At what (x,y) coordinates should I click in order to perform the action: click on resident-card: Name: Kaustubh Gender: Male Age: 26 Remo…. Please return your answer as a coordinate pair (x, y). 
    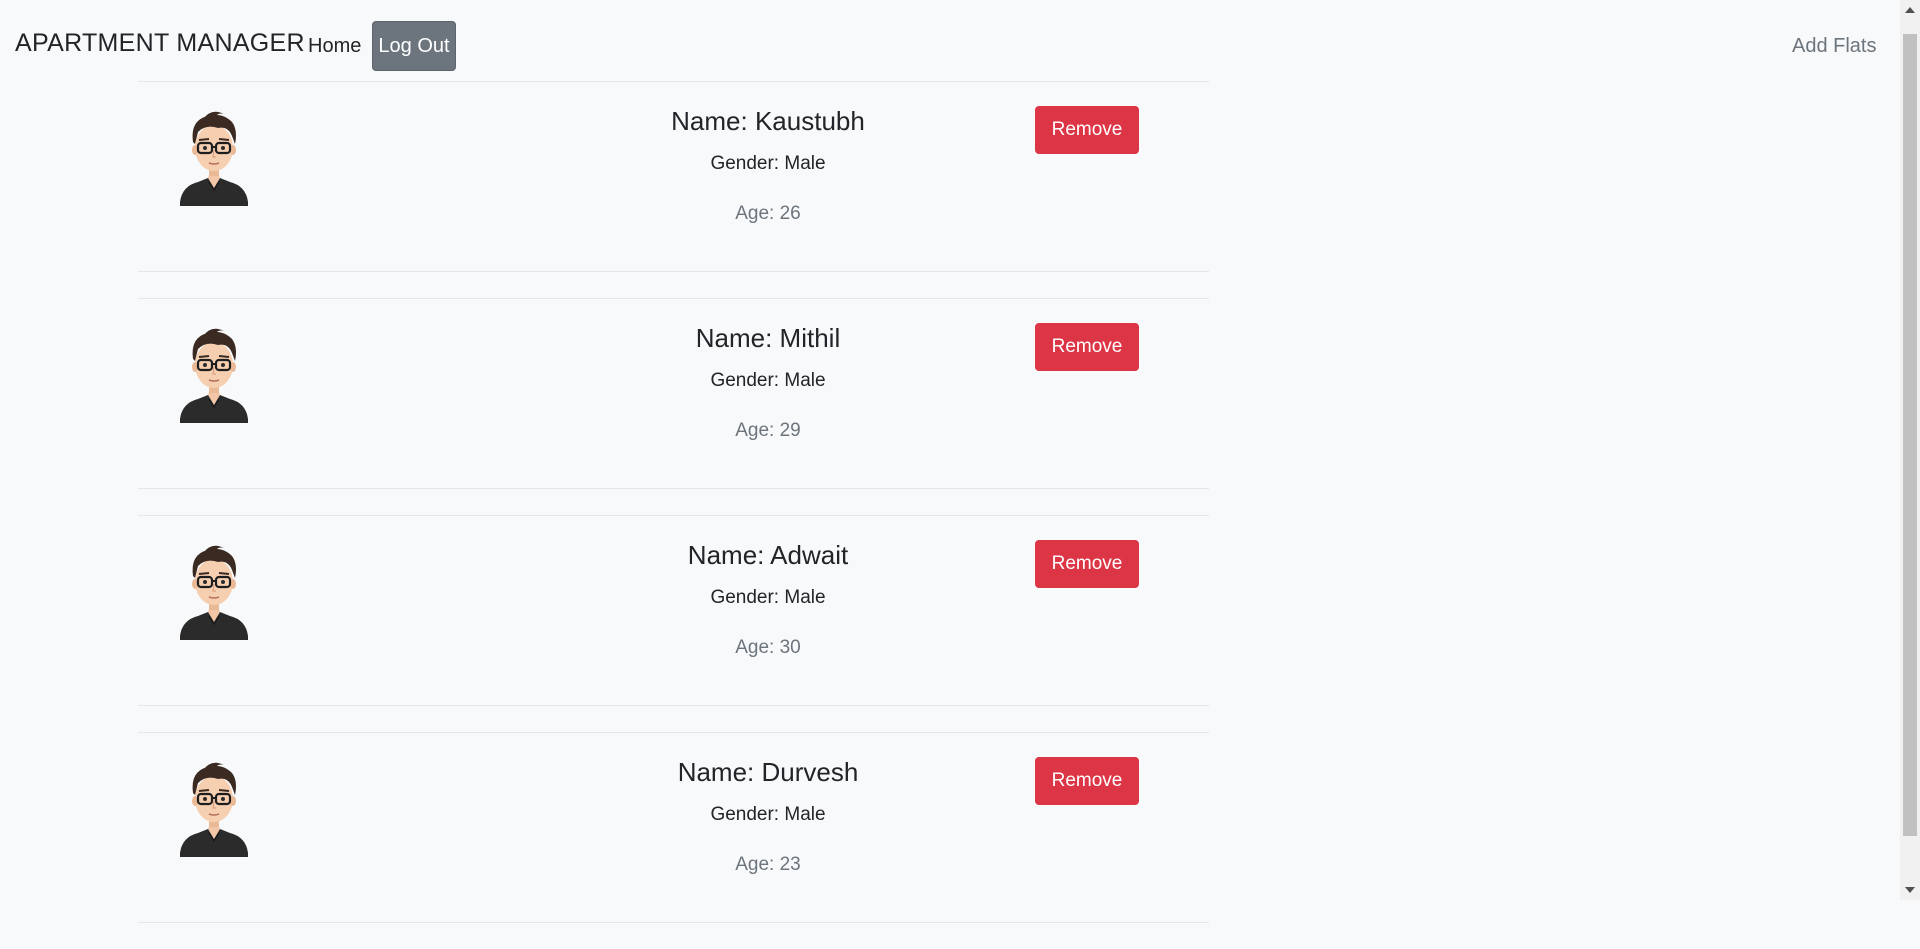
    Looking at the image, I should click on (673, 176).